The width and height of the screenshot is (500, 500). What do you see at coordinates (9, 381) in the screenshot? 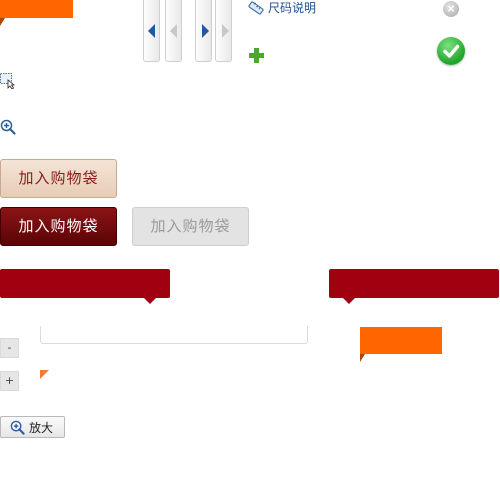
I see `quantity-increase-button: +` at bounding box center [9, 381].